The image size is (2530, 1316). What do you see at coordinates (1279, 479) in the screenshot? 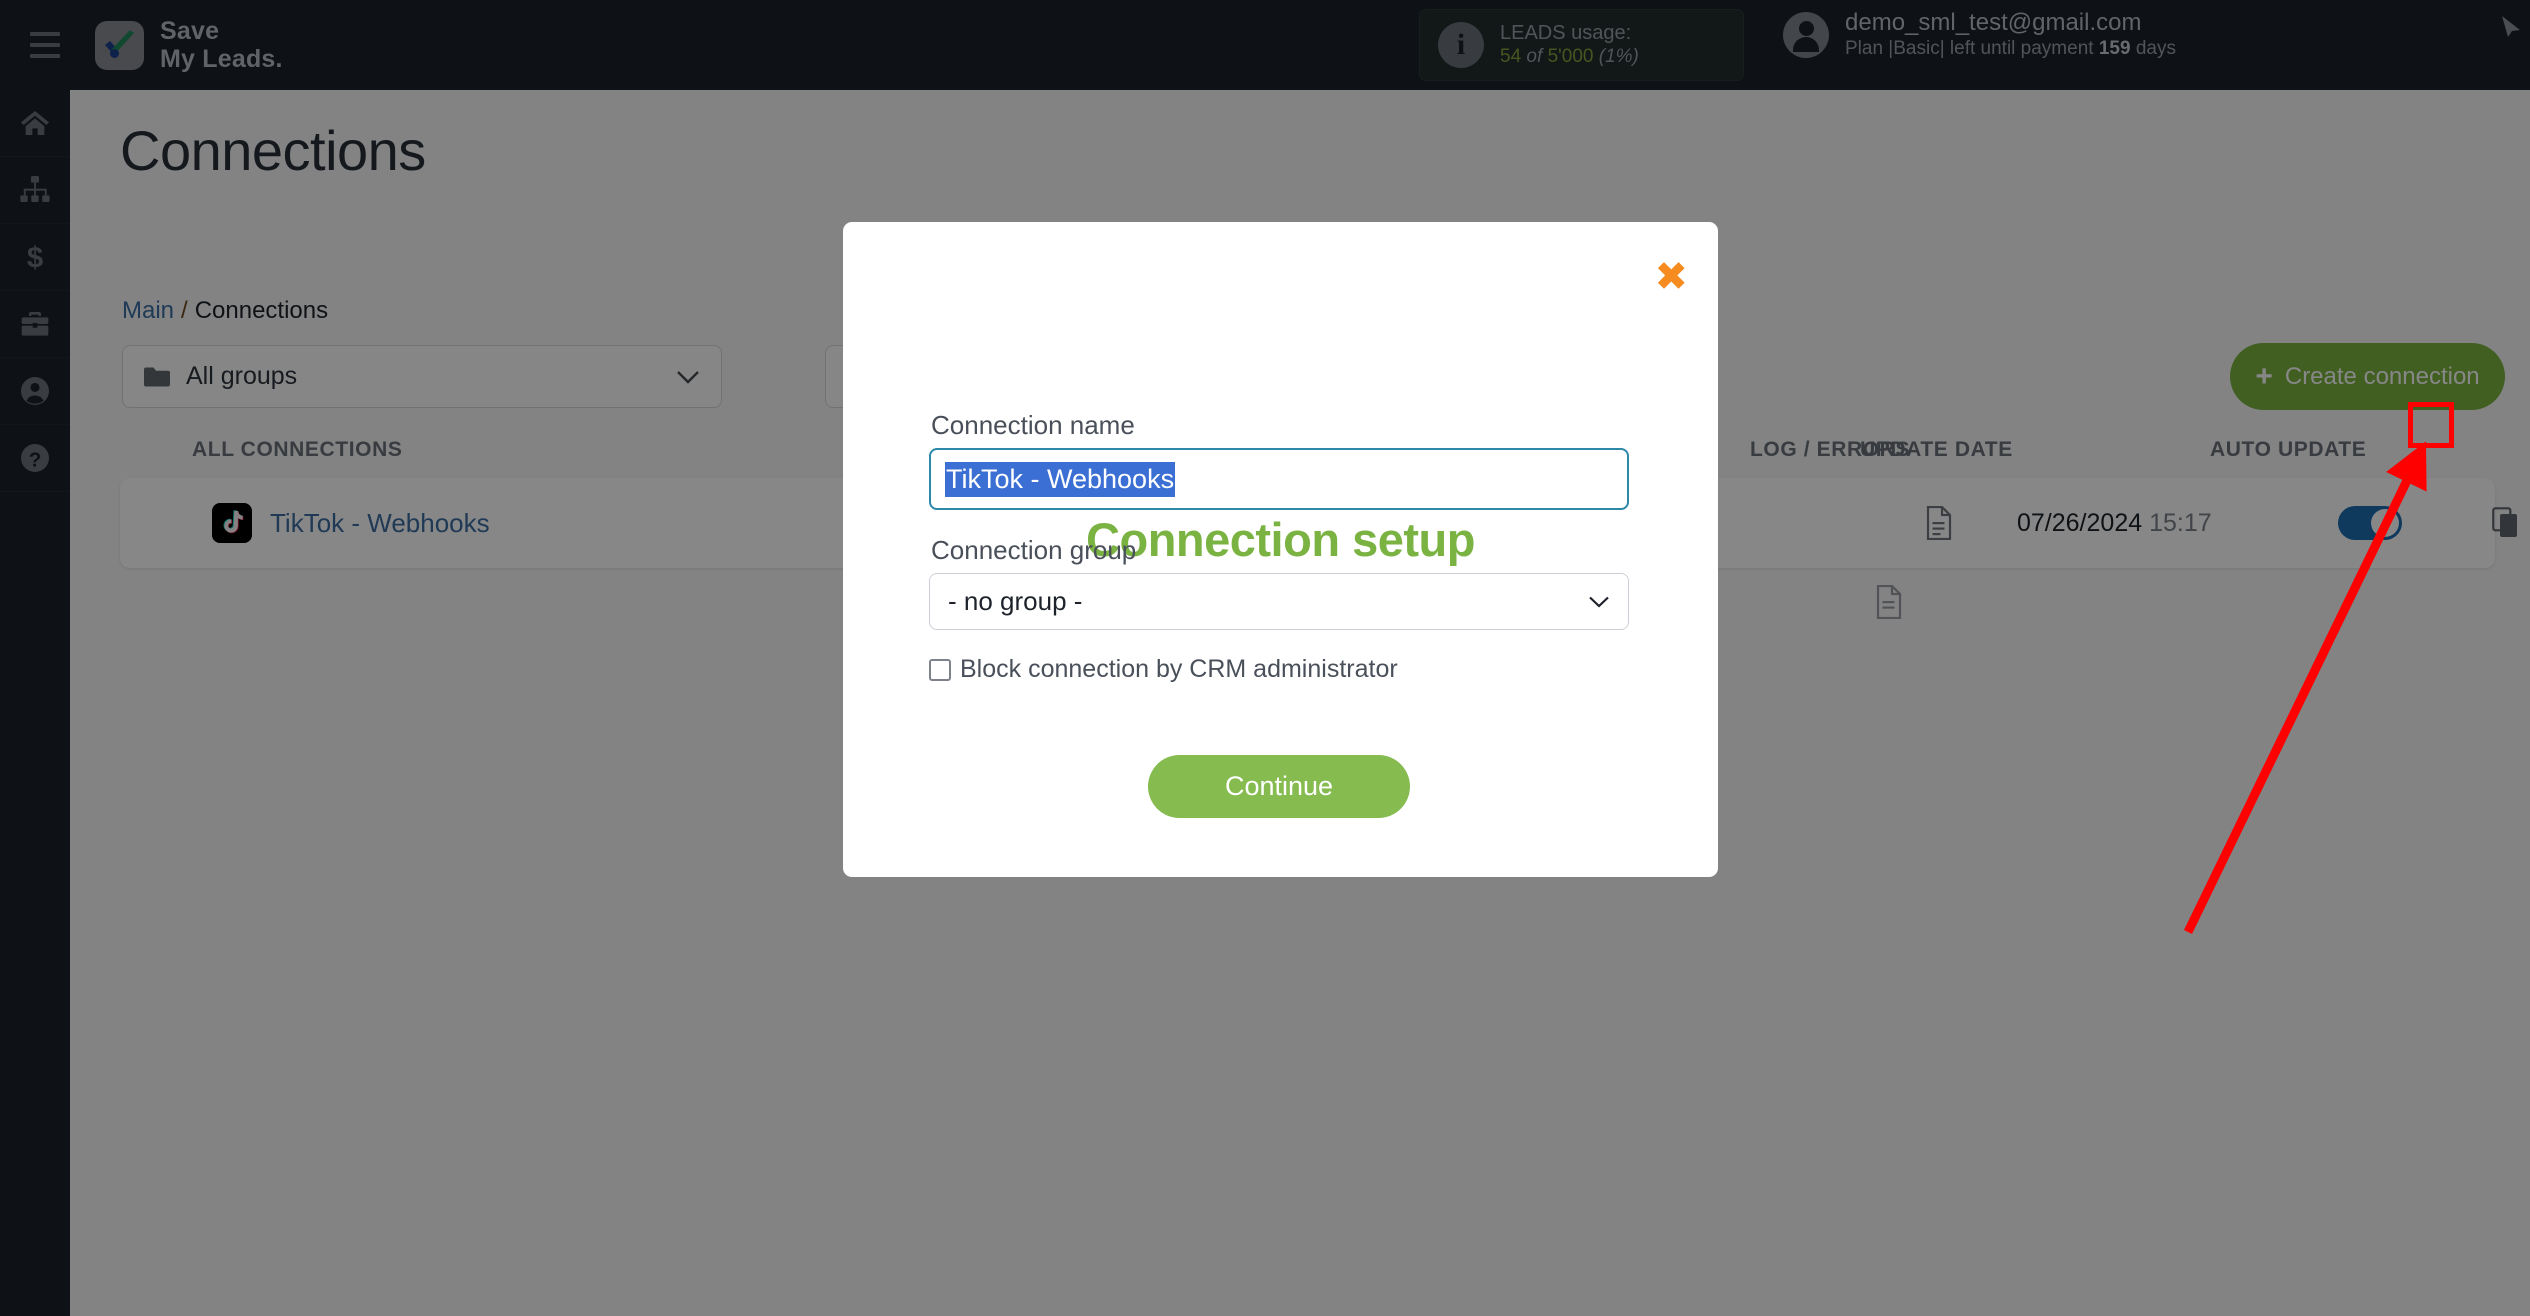
I see `connection-name-input: TikTok - Webhooks` at bounding box center [1279, 479].